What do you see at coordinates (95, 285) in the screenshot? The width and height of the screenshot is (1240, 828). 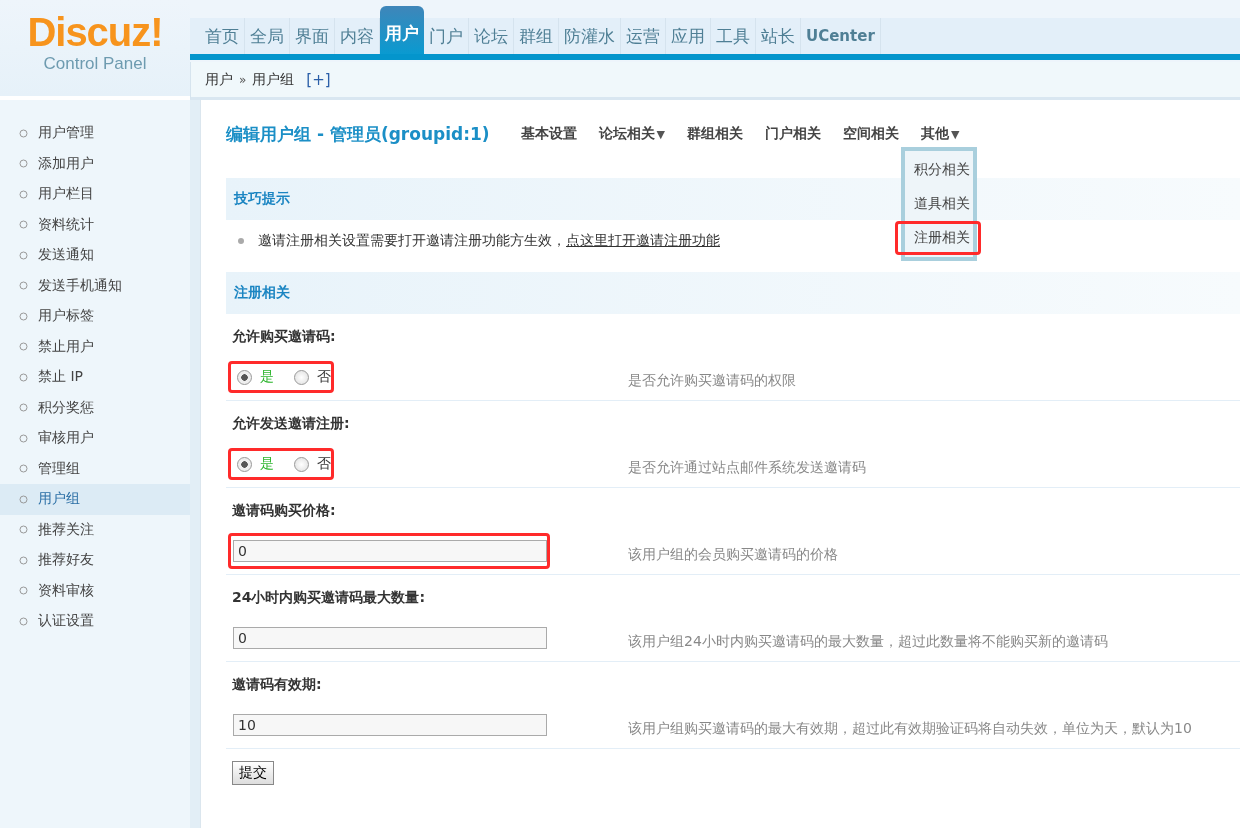 I see `sidebar-item: 发送手机通知` at bounding box center [95, 285].